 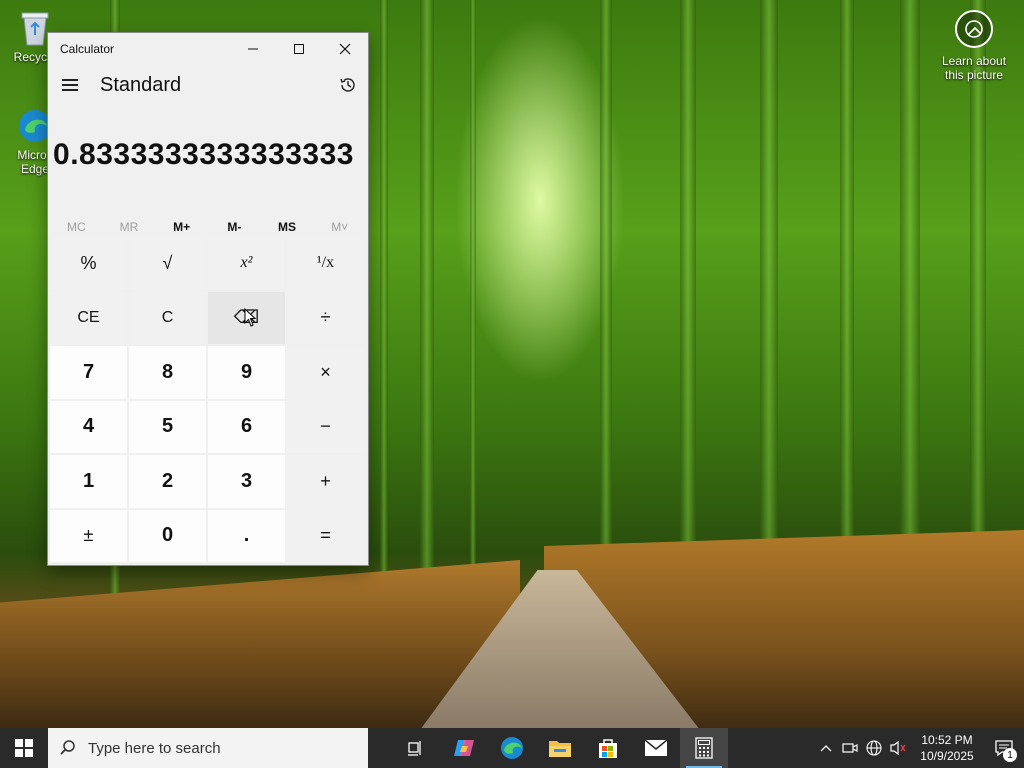 I want to click on search-placeholder: Type here to search, so click(x=154, y=748).